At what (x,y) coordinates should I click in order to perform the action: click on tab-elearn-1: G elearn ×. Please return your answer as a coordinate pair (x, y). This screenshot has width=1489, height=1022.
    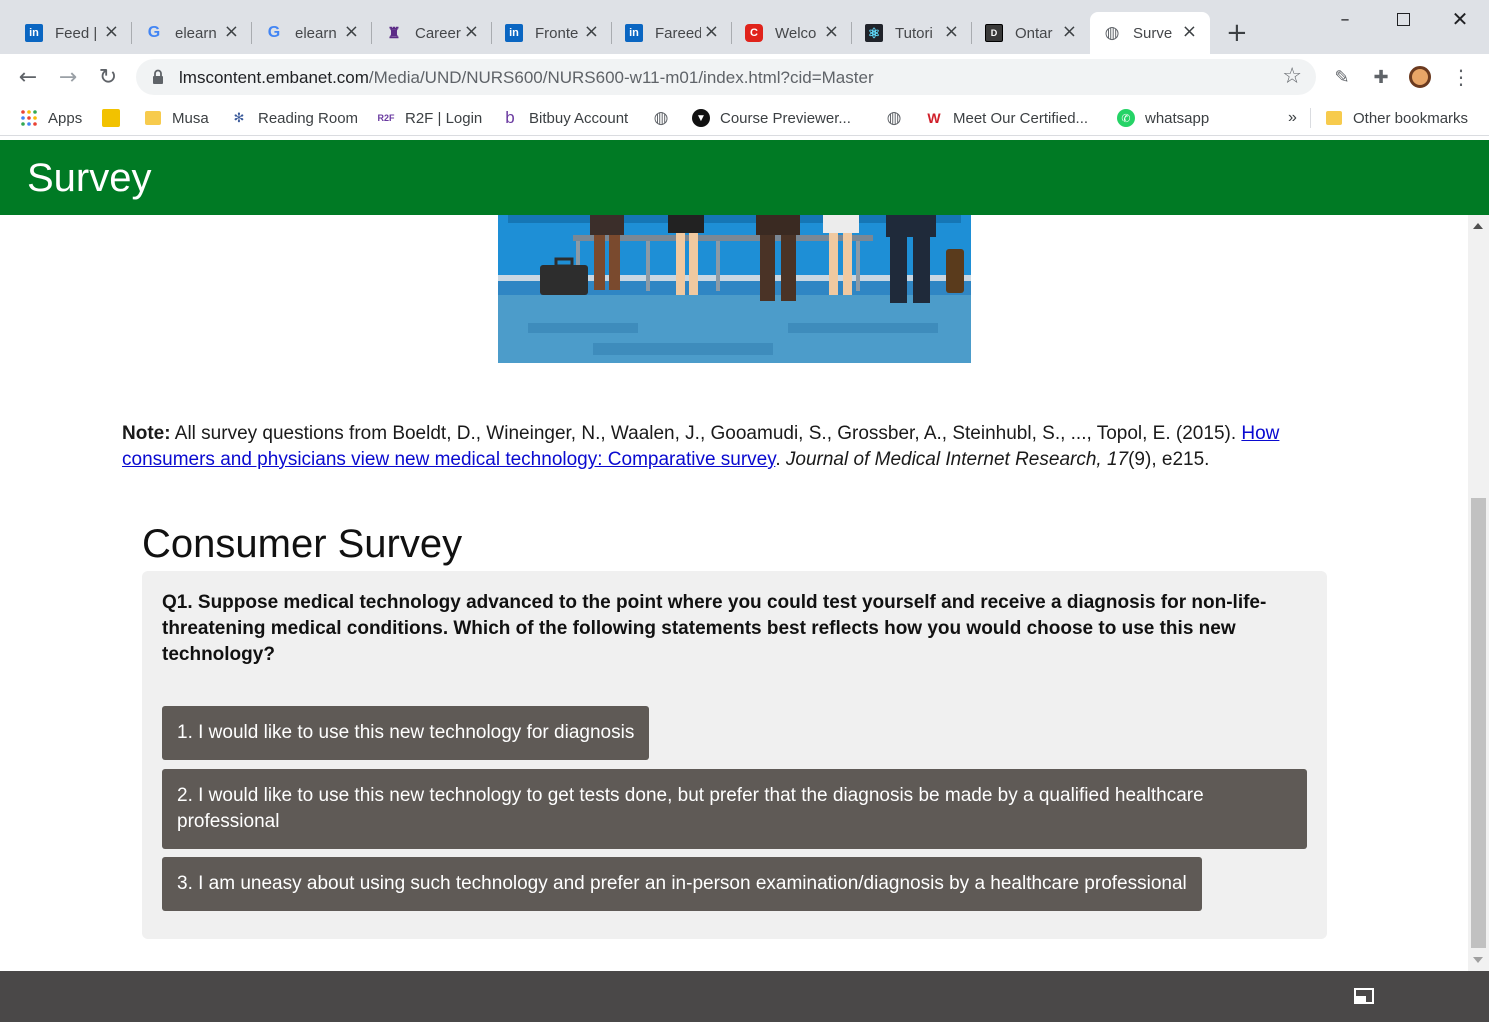
    Looking at the image, I should click on (192, 33).